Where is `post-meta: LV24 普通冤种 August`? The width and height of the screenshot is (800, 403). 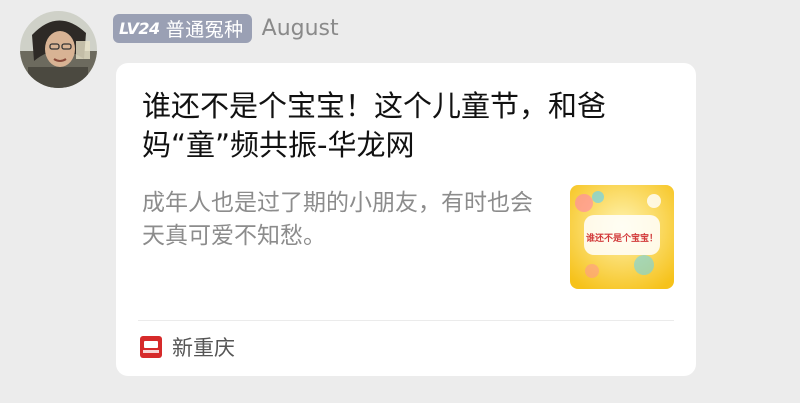 post-meta: LV24 普通冤种 August is located at coordinates (226, 28).